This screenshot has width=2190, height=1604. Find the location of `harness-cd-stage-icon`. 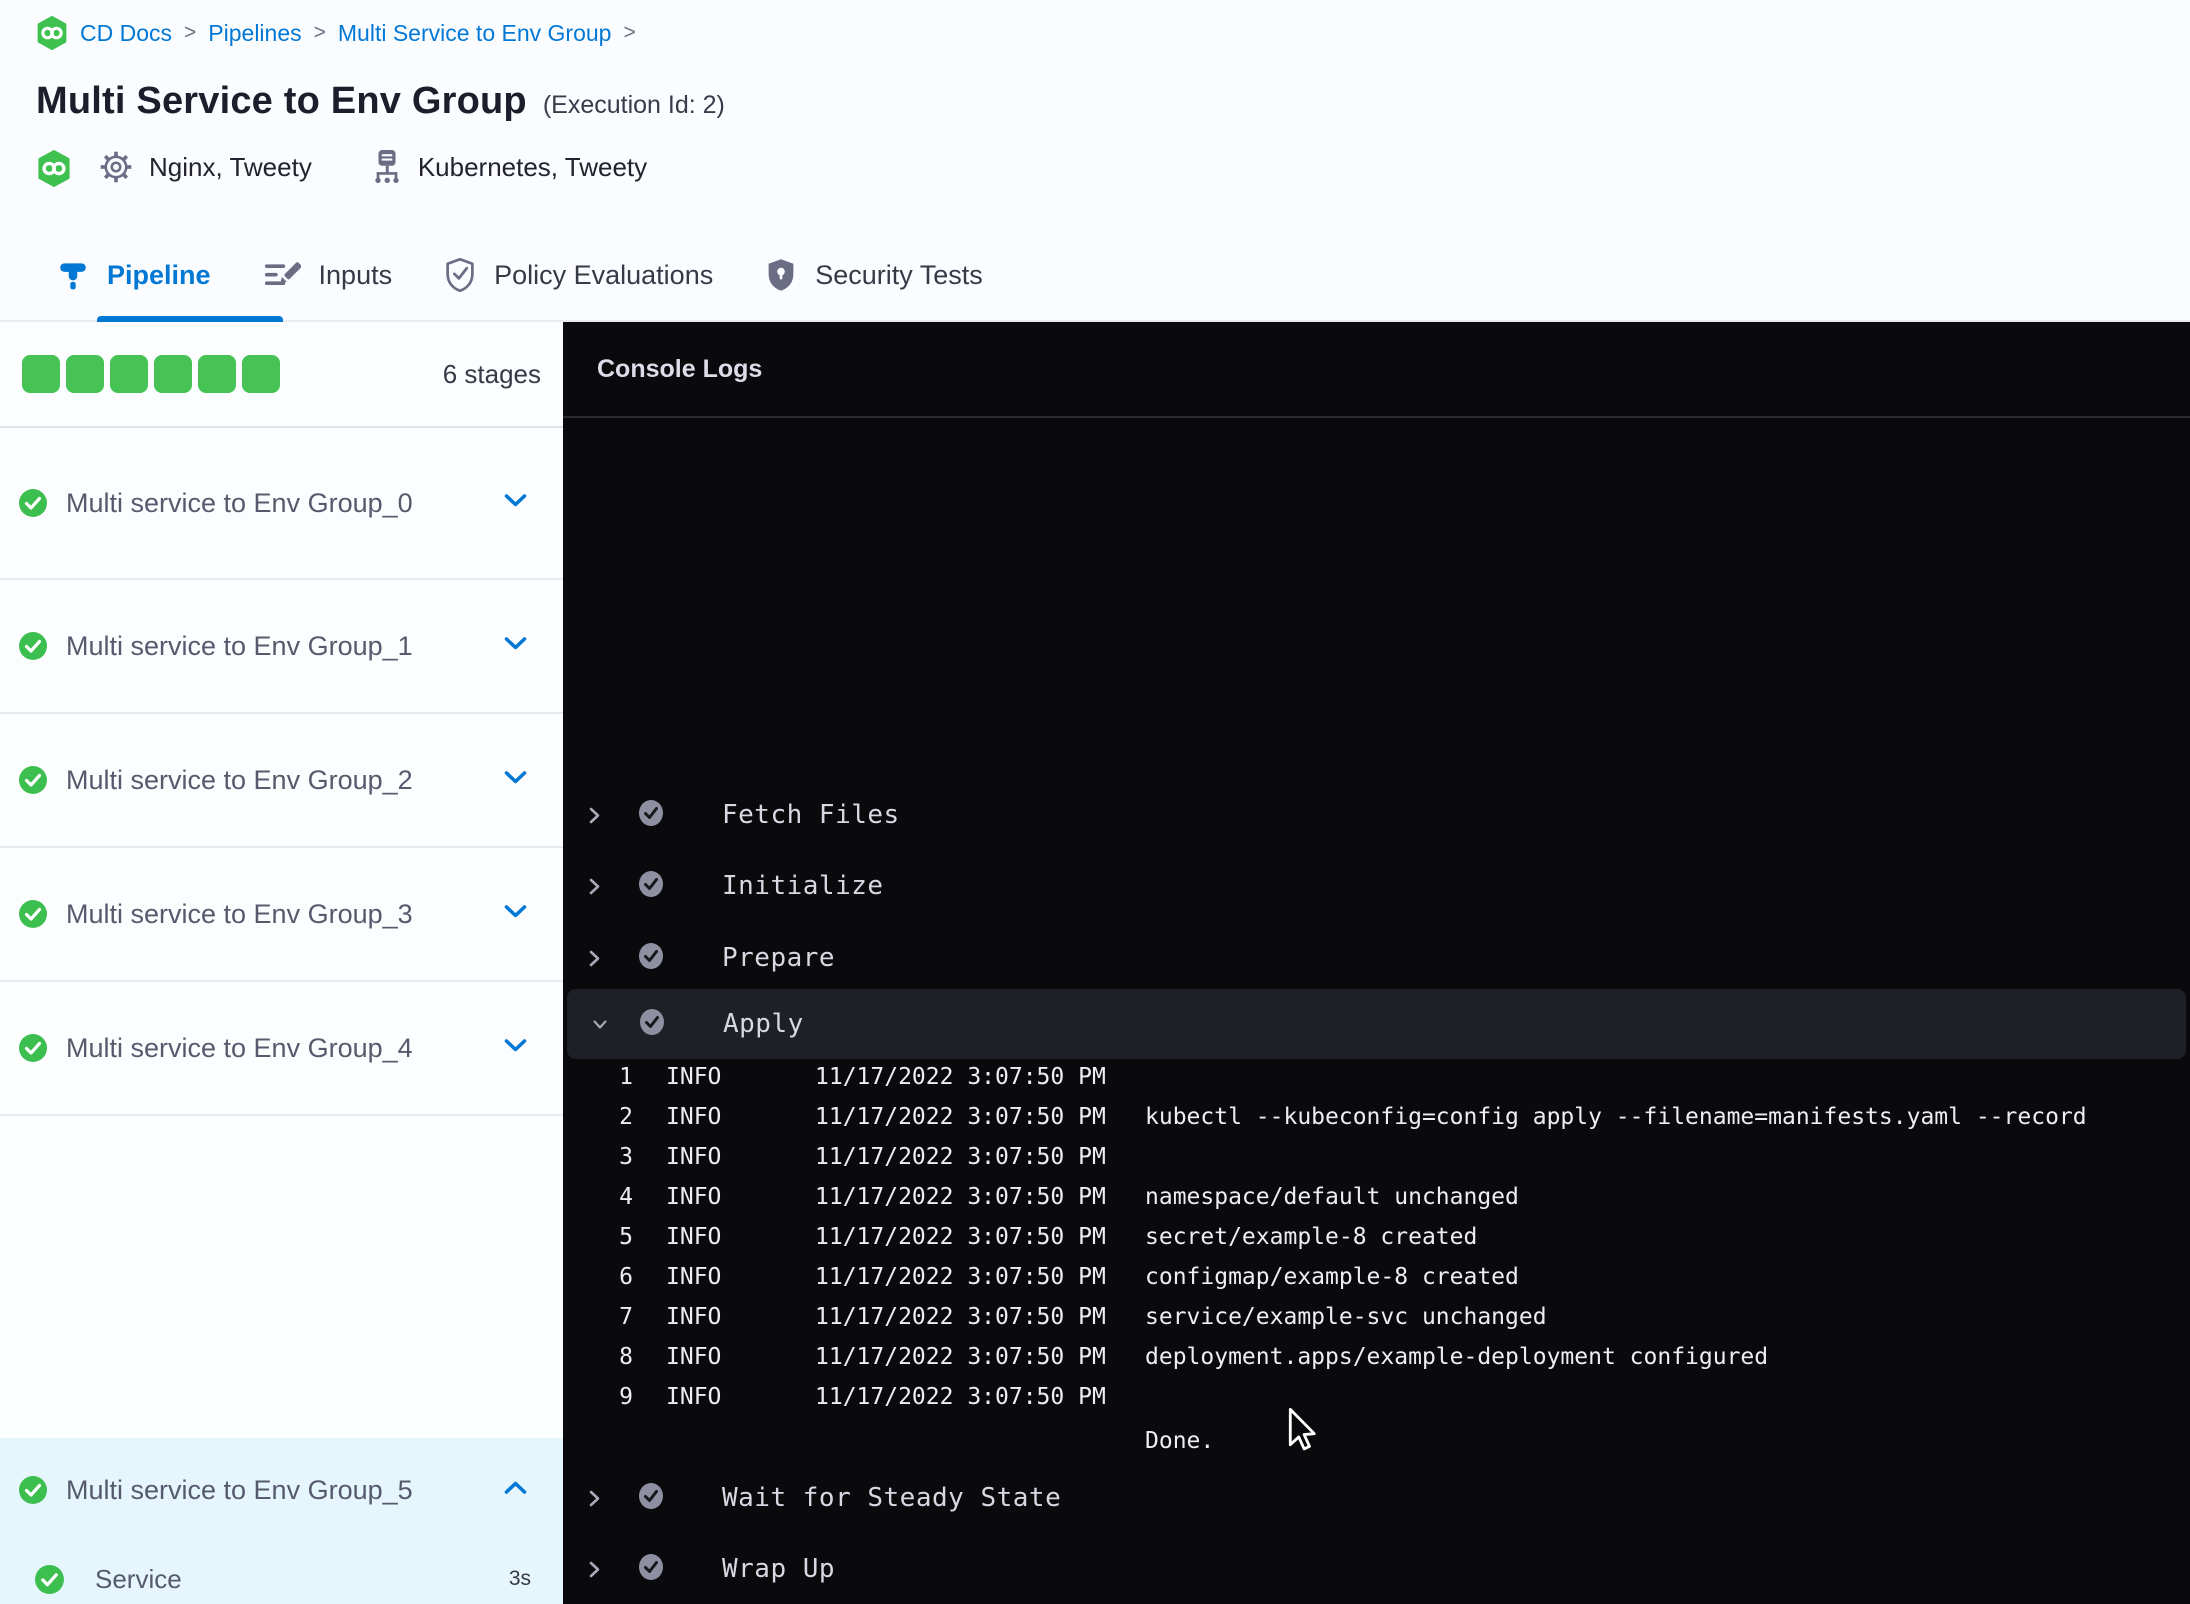

harness-cd-stage-icon is located at coordinates (53, 168).